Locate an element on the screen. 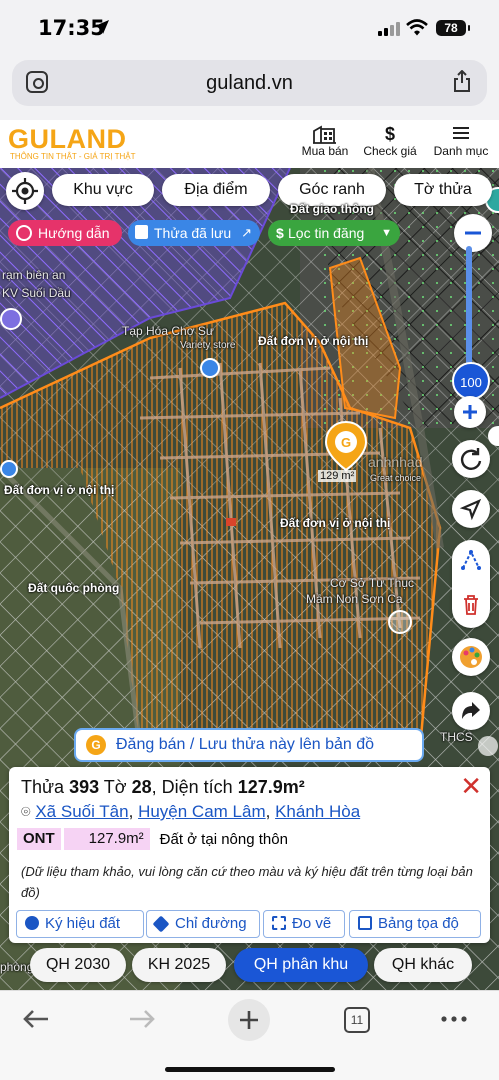 This screenshot has width=499, height=1080. address-bar: guland.vn is located at coordinates (249, 83).